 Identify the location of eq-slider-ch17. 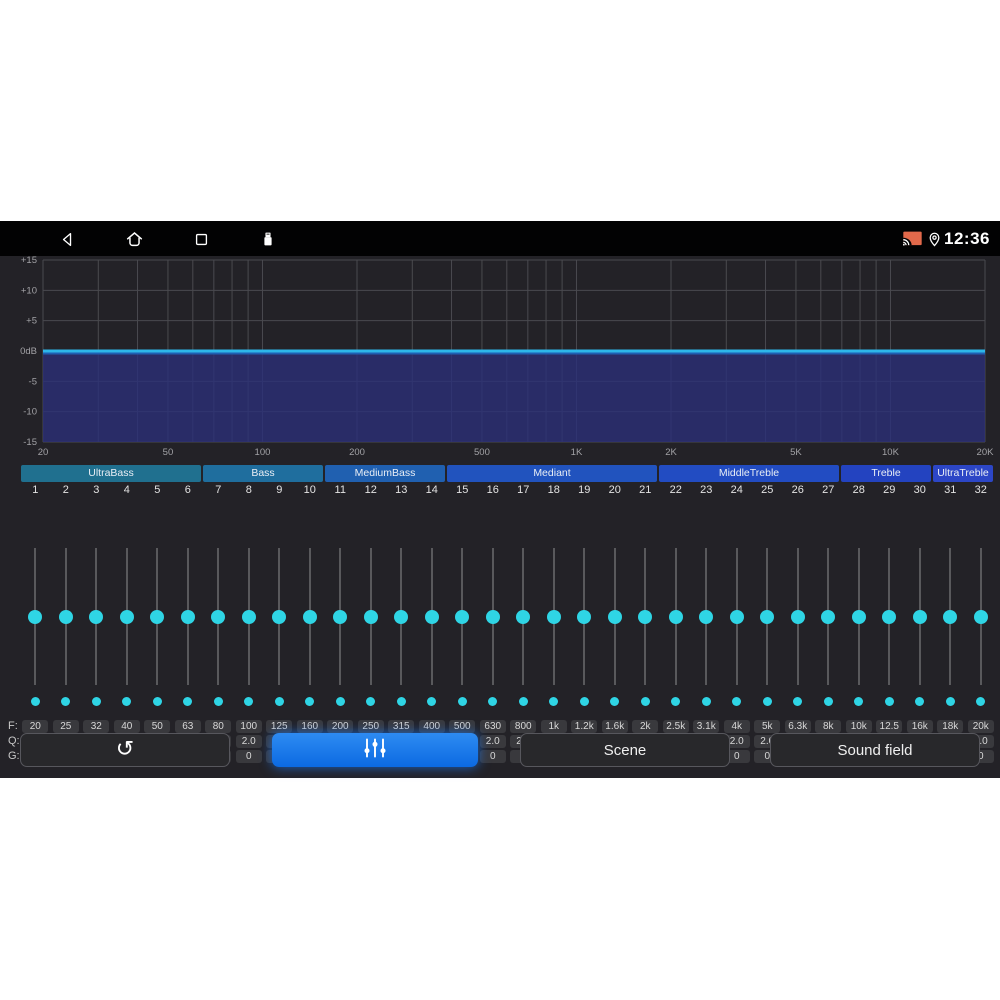
(523, 618).